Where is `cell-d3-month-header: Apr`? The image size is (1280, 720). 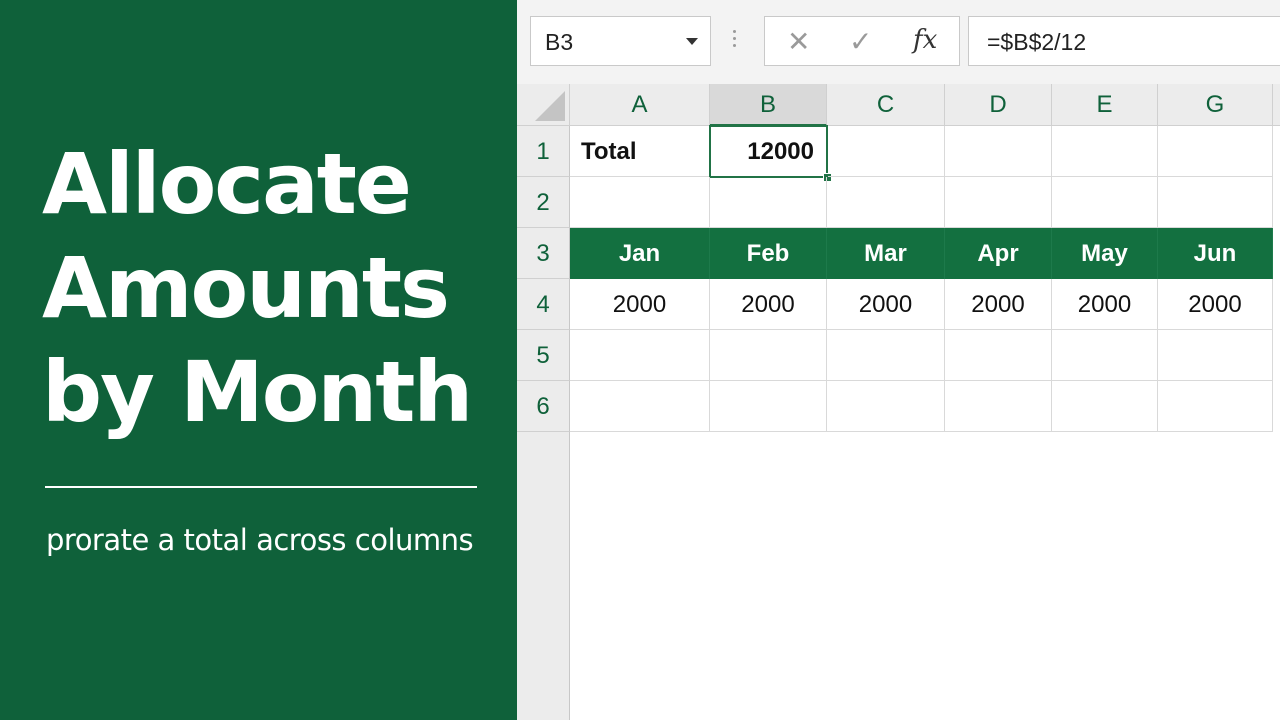
cell-d3-month-header: Apr is located at coordinates (998, 253).